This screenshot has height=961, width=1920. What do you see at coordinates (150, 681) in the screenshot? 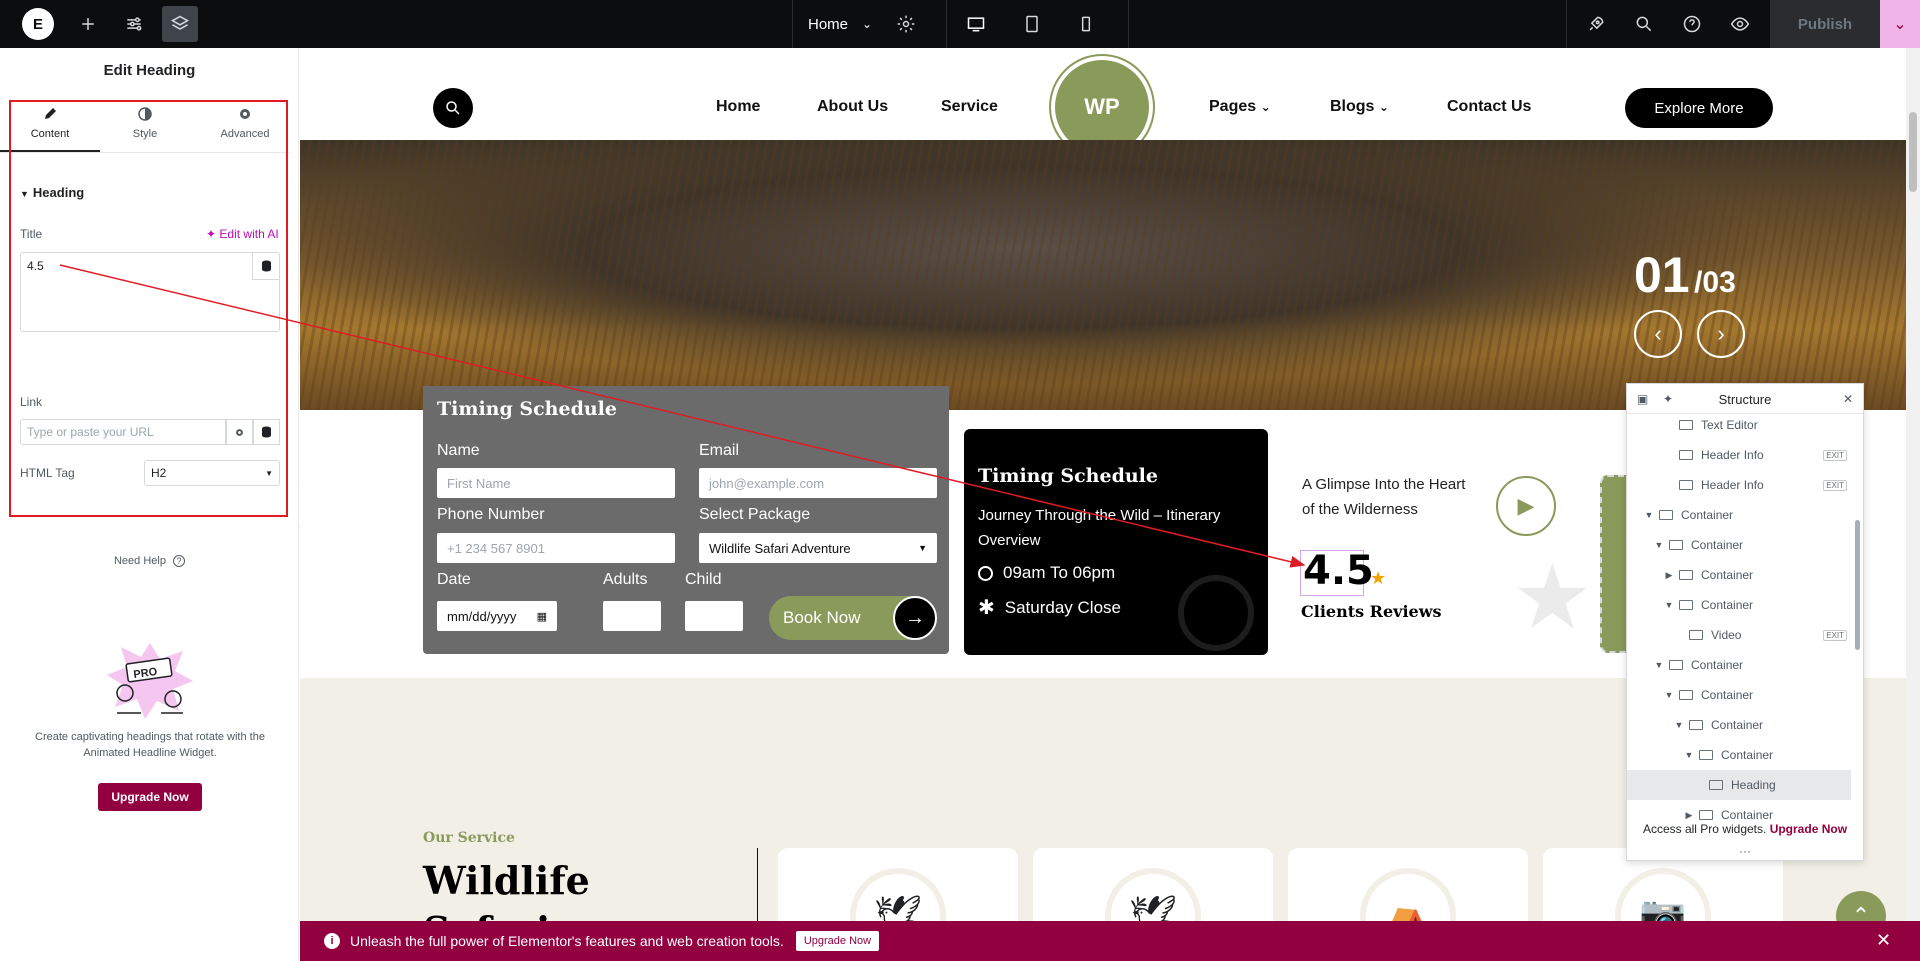
I see `pro-promo-illustration: PRO` at bounding box center [150, 681].